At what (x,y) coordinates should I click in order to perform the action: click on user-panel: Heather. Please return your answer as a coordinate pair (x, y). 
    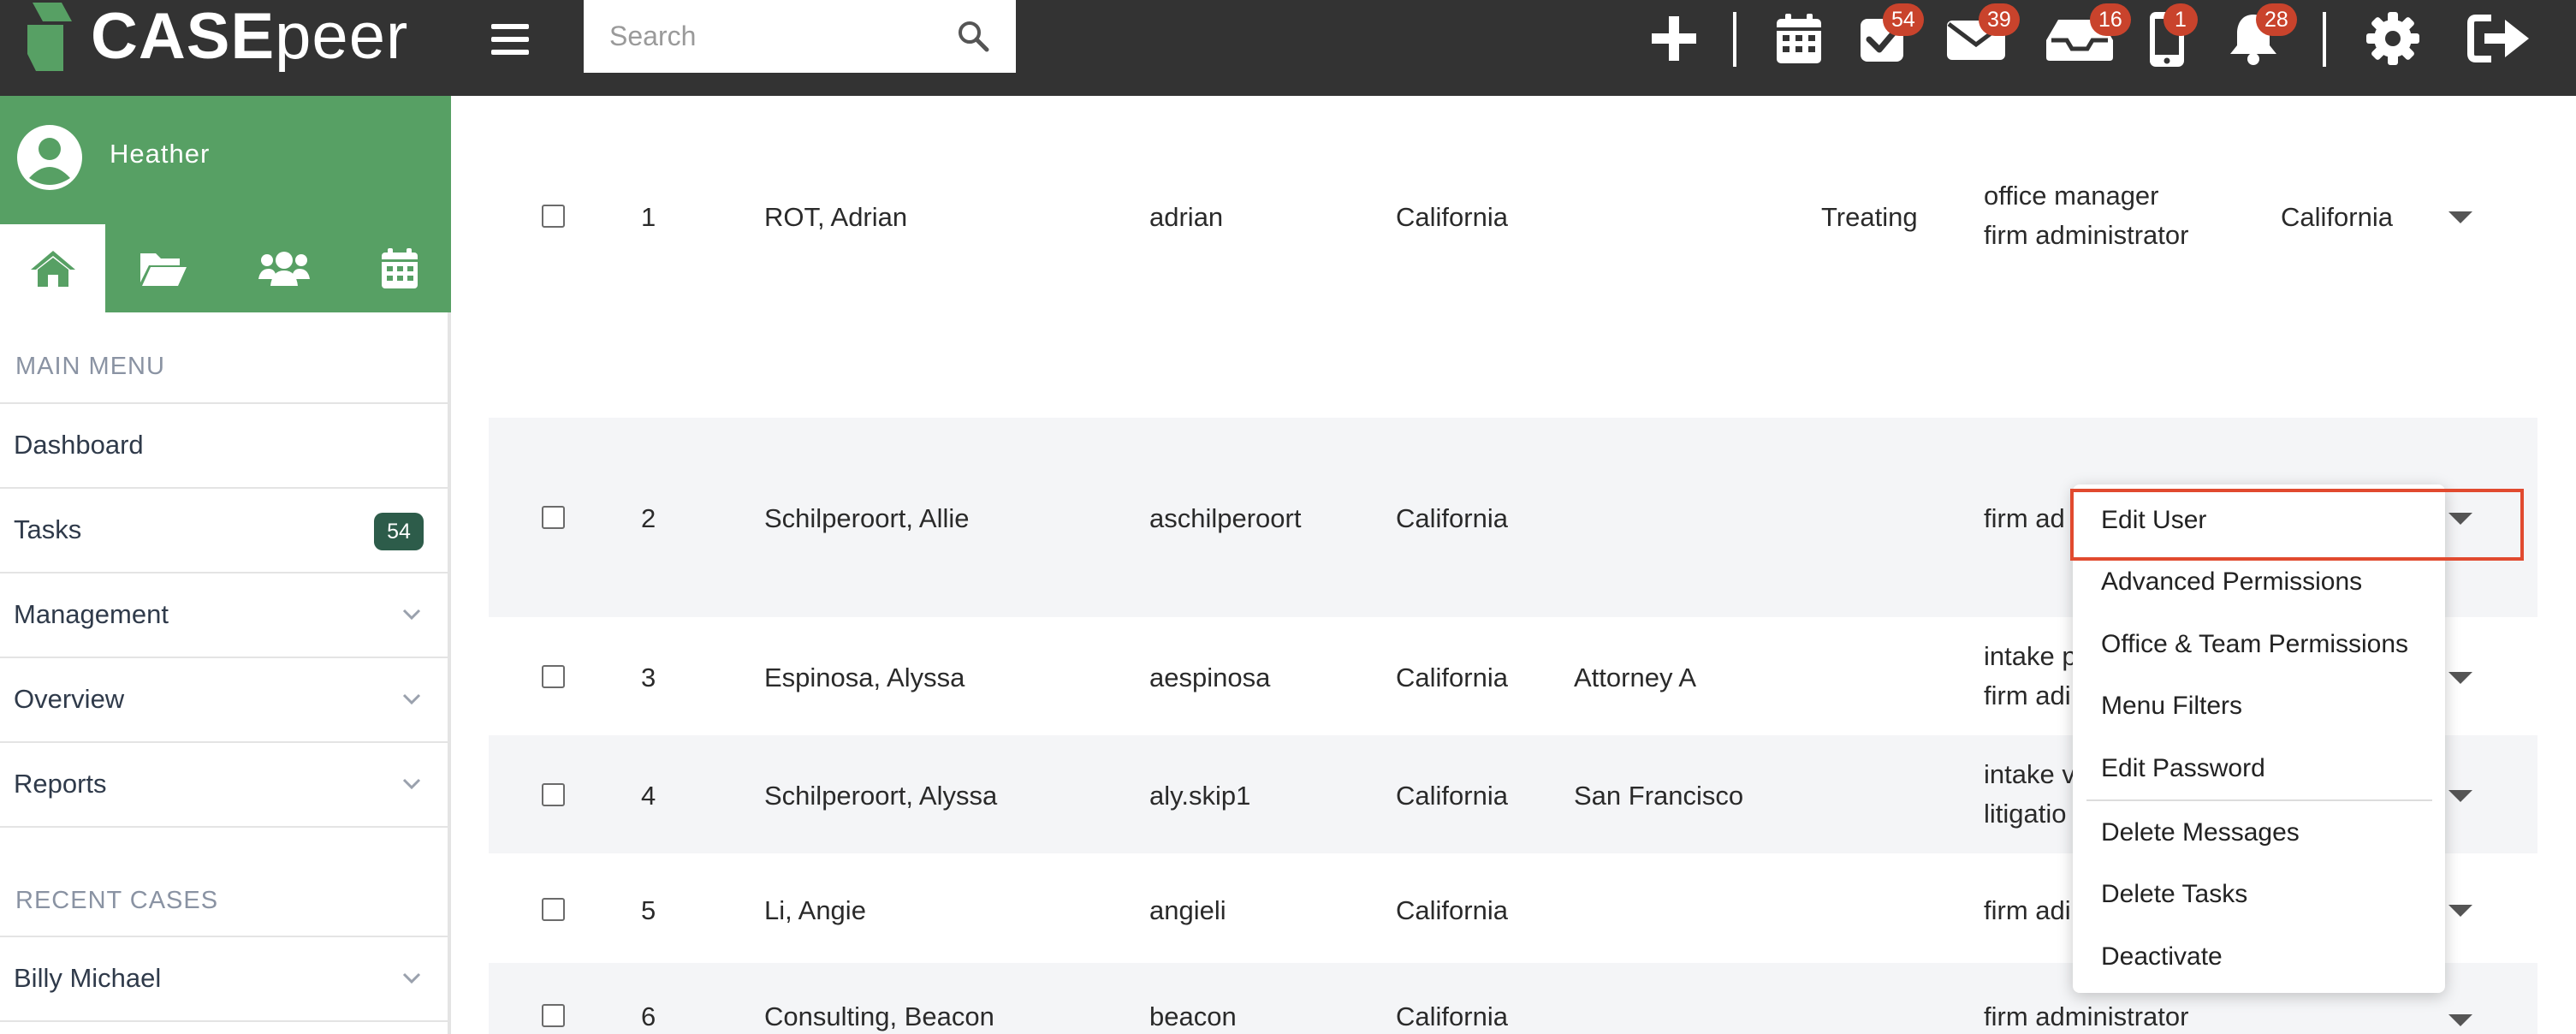
    Looking at the image, I should click on (225, 160).